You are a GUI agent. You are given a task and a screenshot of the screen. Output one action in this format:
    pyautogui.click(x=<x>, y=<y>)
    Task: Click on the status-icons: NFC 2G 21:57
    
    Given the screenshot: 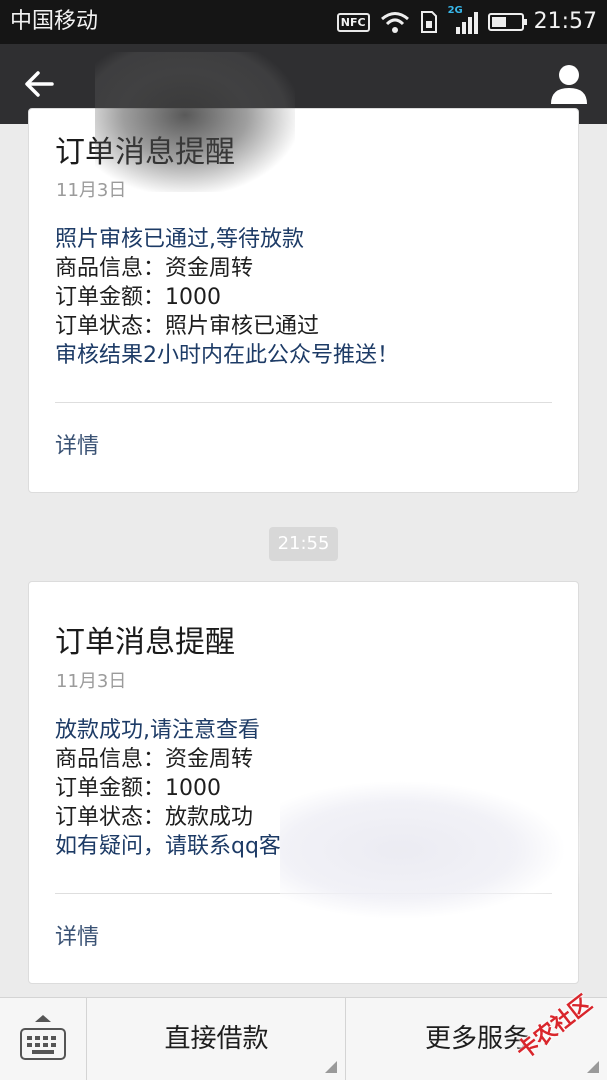 What is the action you would take?
    pyautogui.click(x=466, y=21)
    